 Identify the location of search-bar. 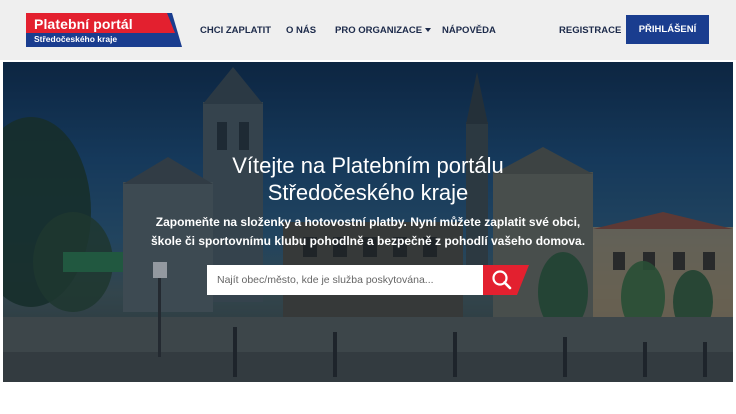
(368, 280).